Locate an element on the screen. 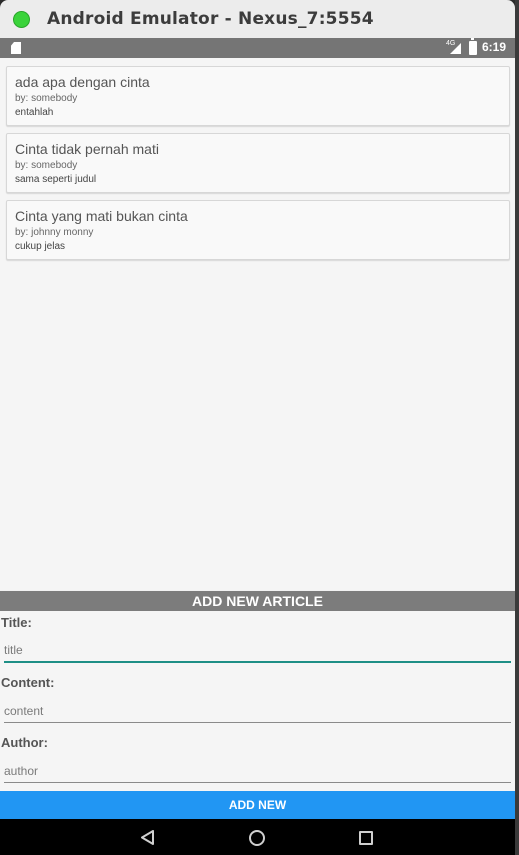  window-titlebar: Android Emulator - Nexus_7:5554 is located at coordinates (257, 19).